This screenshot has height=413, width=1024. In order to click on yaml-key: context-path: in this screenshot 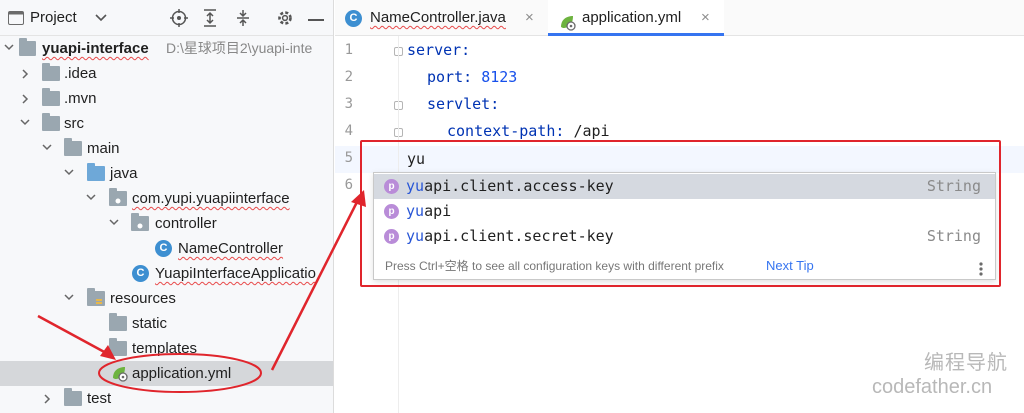, I will do `click(506, 131)`.